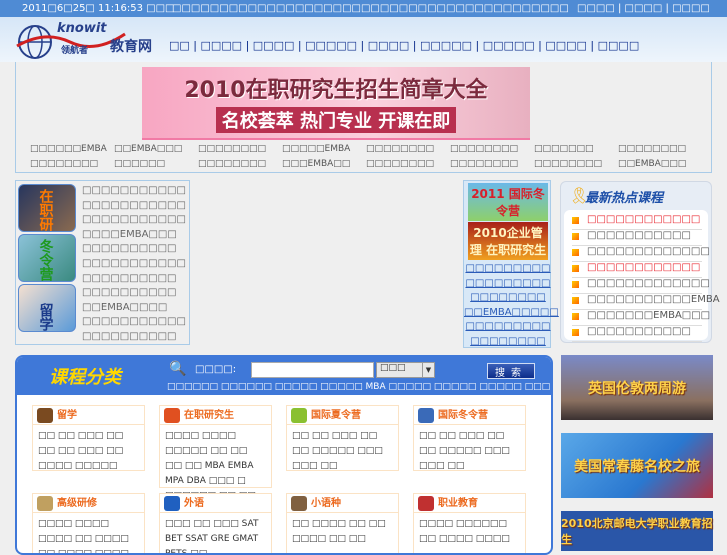  I want to click on winter-camp-image: 2011 国际冬令营, so click(508, 202).